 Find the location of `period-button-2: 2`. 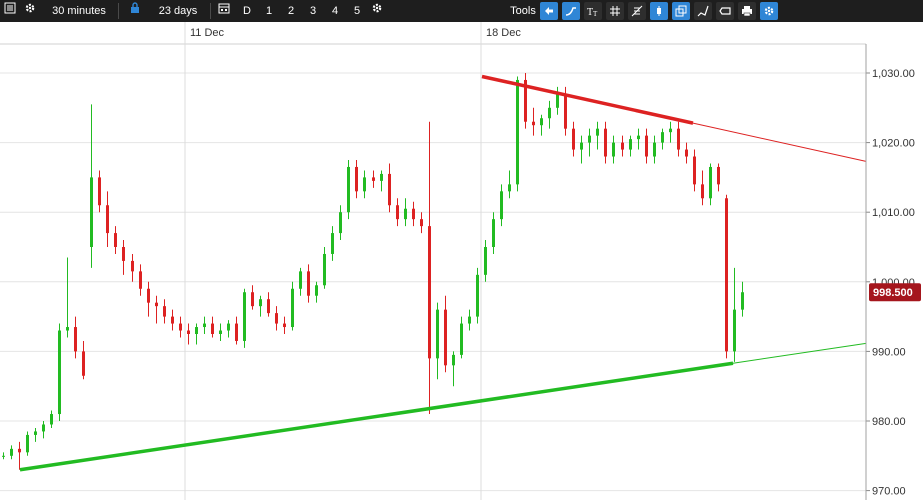

period-button-2: 2 is located at coordinates (291, 11).